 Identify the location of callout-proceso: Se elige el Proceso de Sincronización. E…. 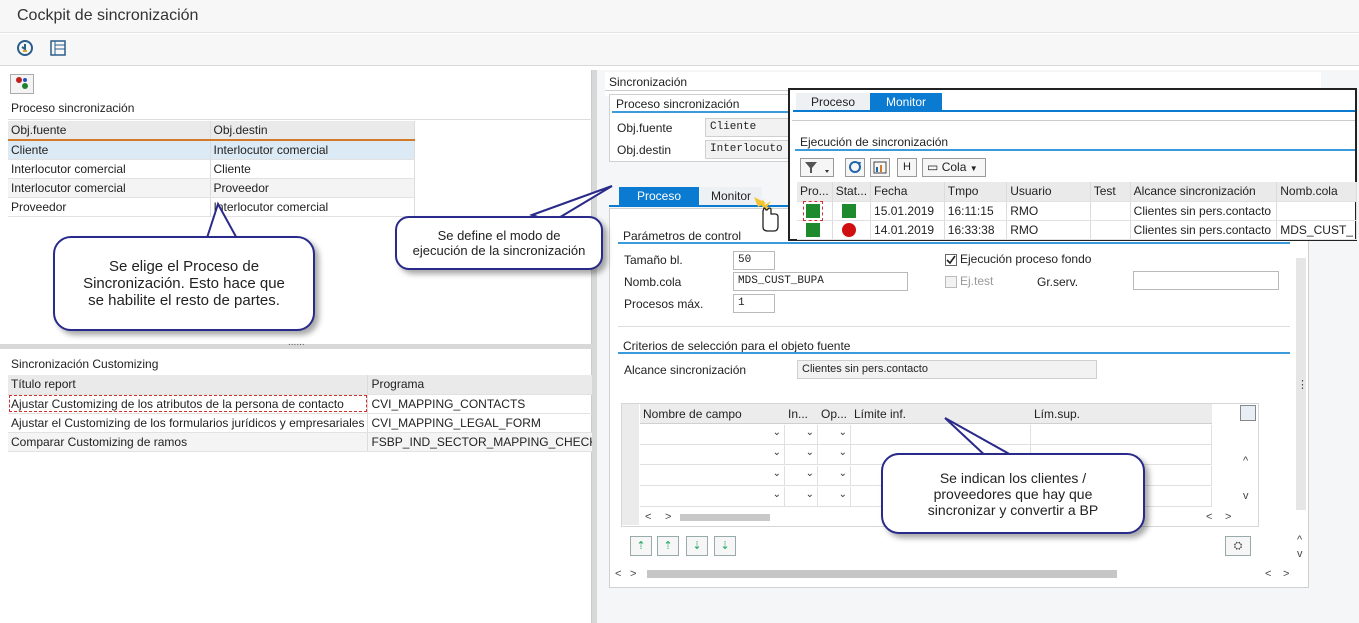
(184, 283).